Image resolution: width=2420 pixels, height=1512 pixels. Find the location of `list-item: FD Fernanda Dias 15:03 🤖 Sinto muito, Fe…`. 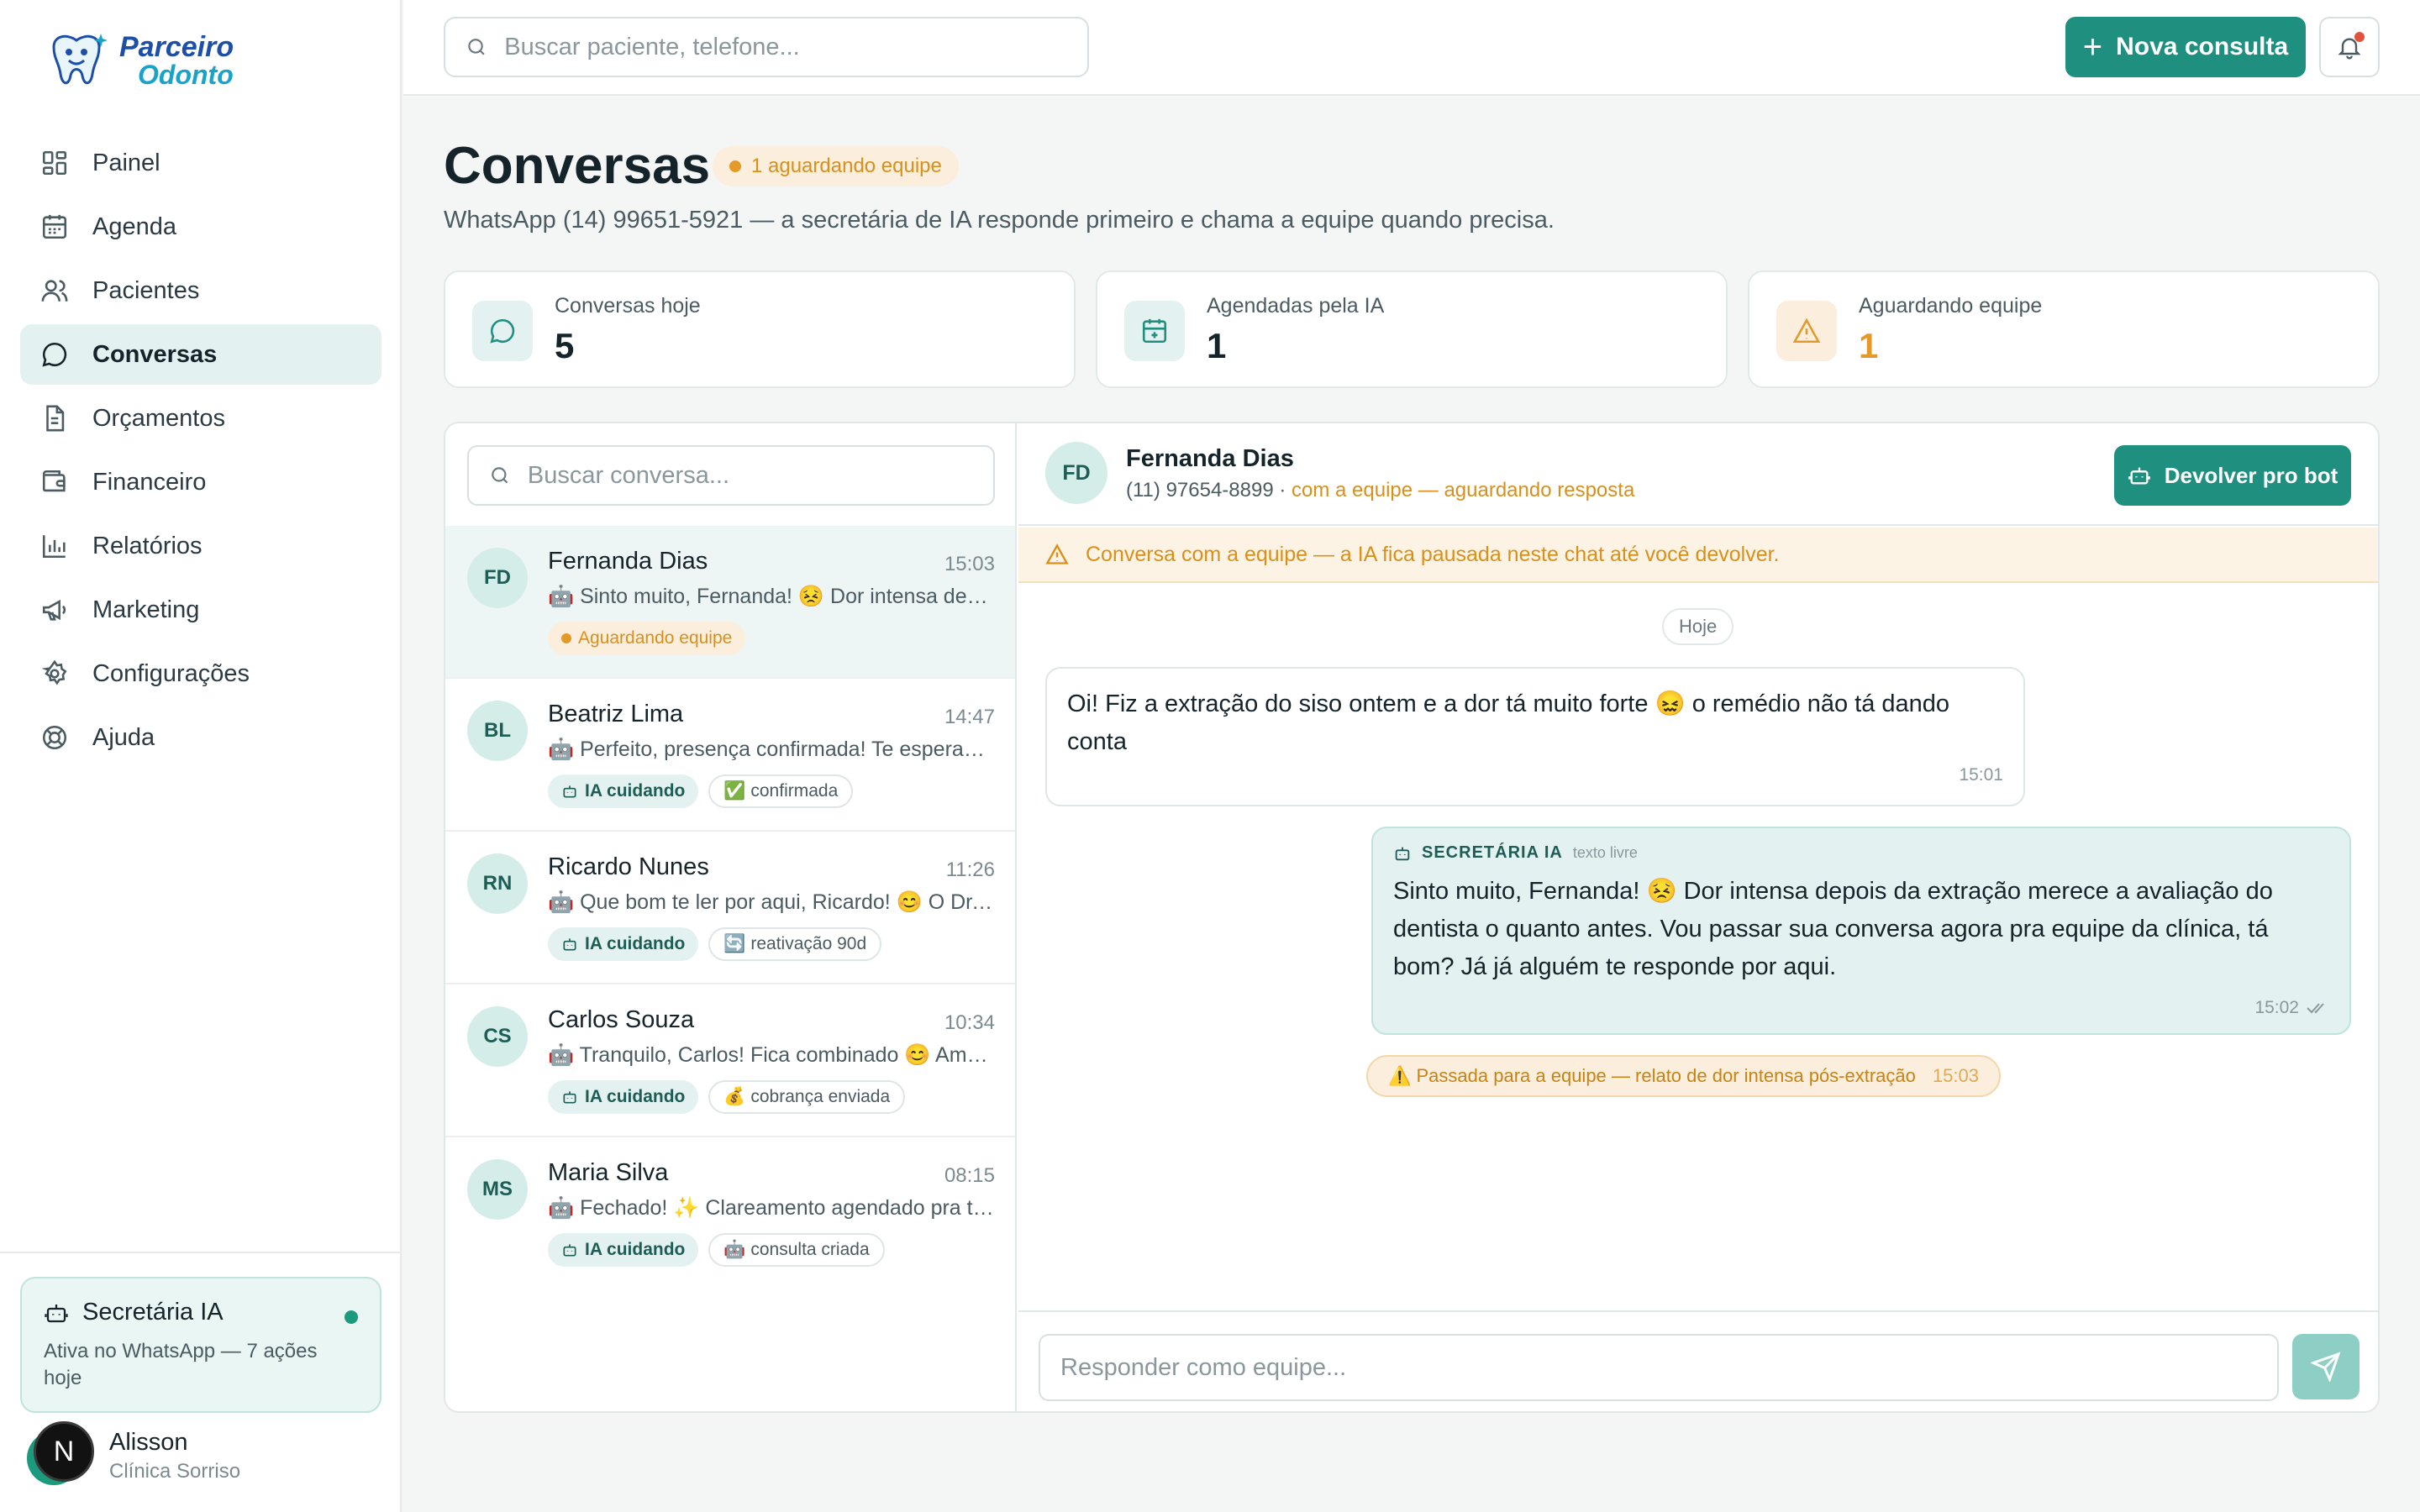

list-item: FD Fernanda Dias 15:03 🤖 Sinto muito, Fe… is located at coordinates (730, 602).